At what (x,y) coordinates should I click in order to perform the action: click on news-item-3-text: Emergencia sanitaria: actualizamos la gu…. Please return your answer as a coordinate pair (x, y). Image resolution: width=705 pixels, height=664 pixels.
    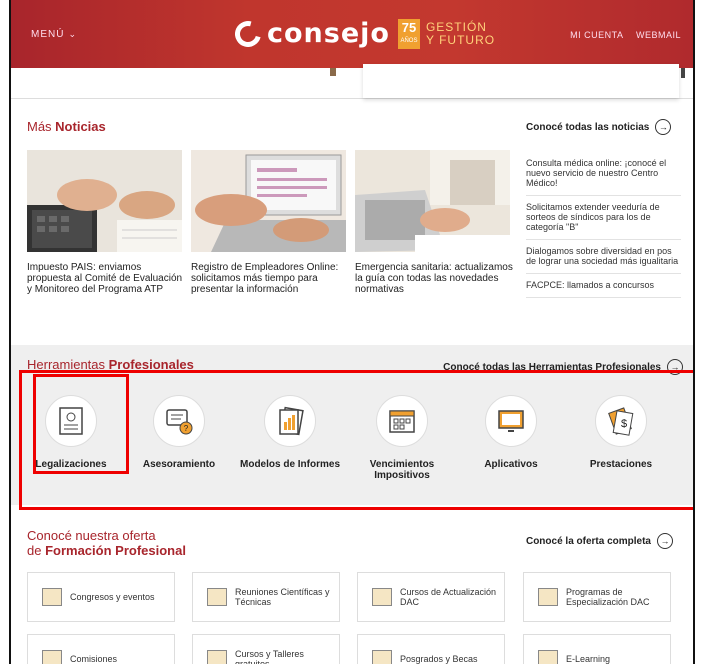
    Looking at the image, I should click on (435, 278).